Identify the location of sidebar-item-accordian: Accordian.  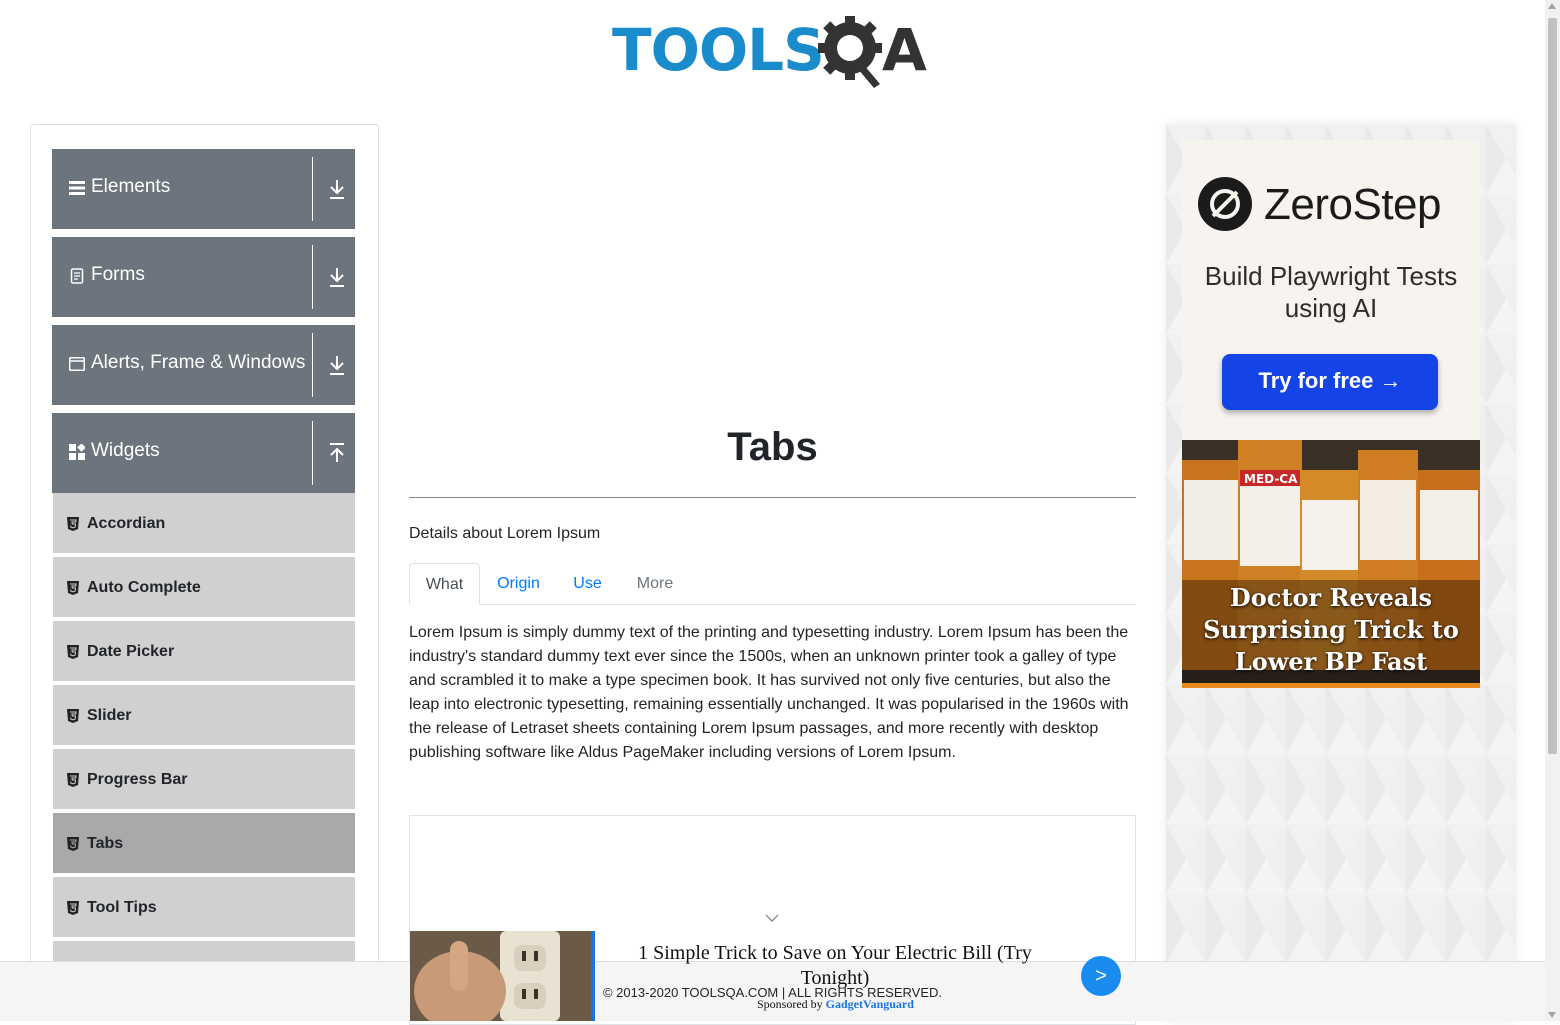
(204, 524).